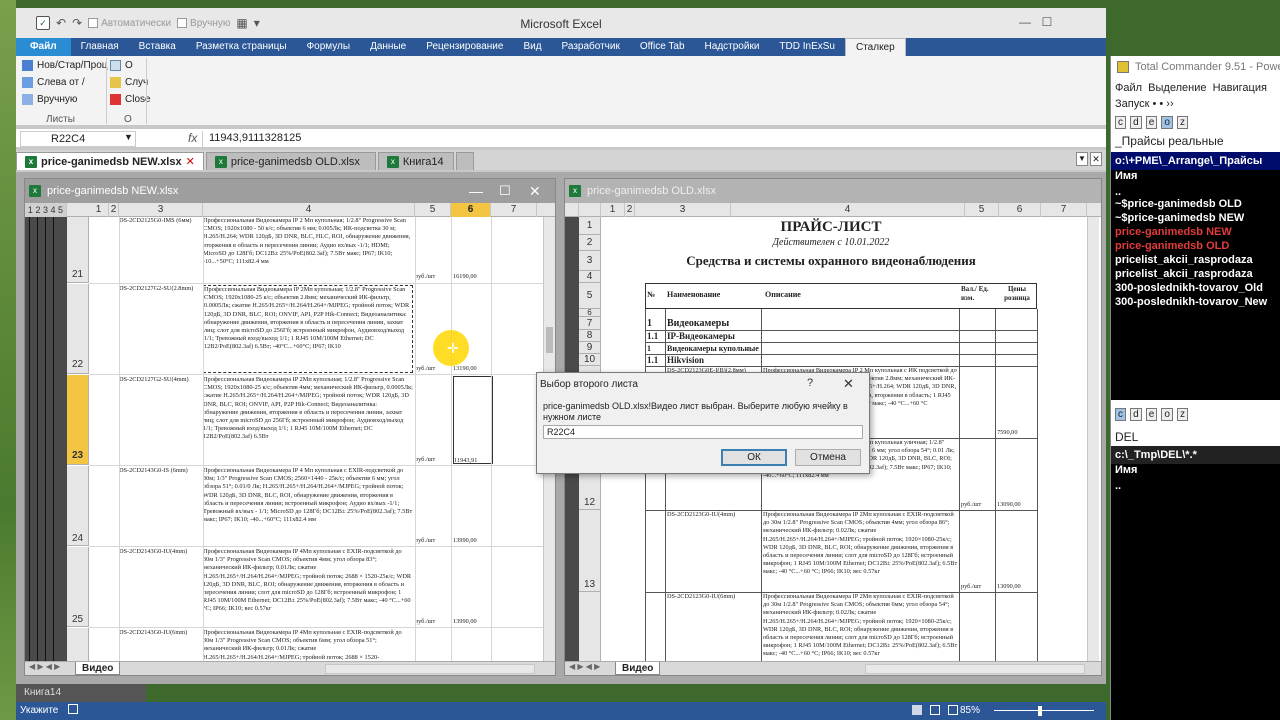  Describe the element at coordinates (953, 710) in the screenshot. I see `page-break-icon` at that location.